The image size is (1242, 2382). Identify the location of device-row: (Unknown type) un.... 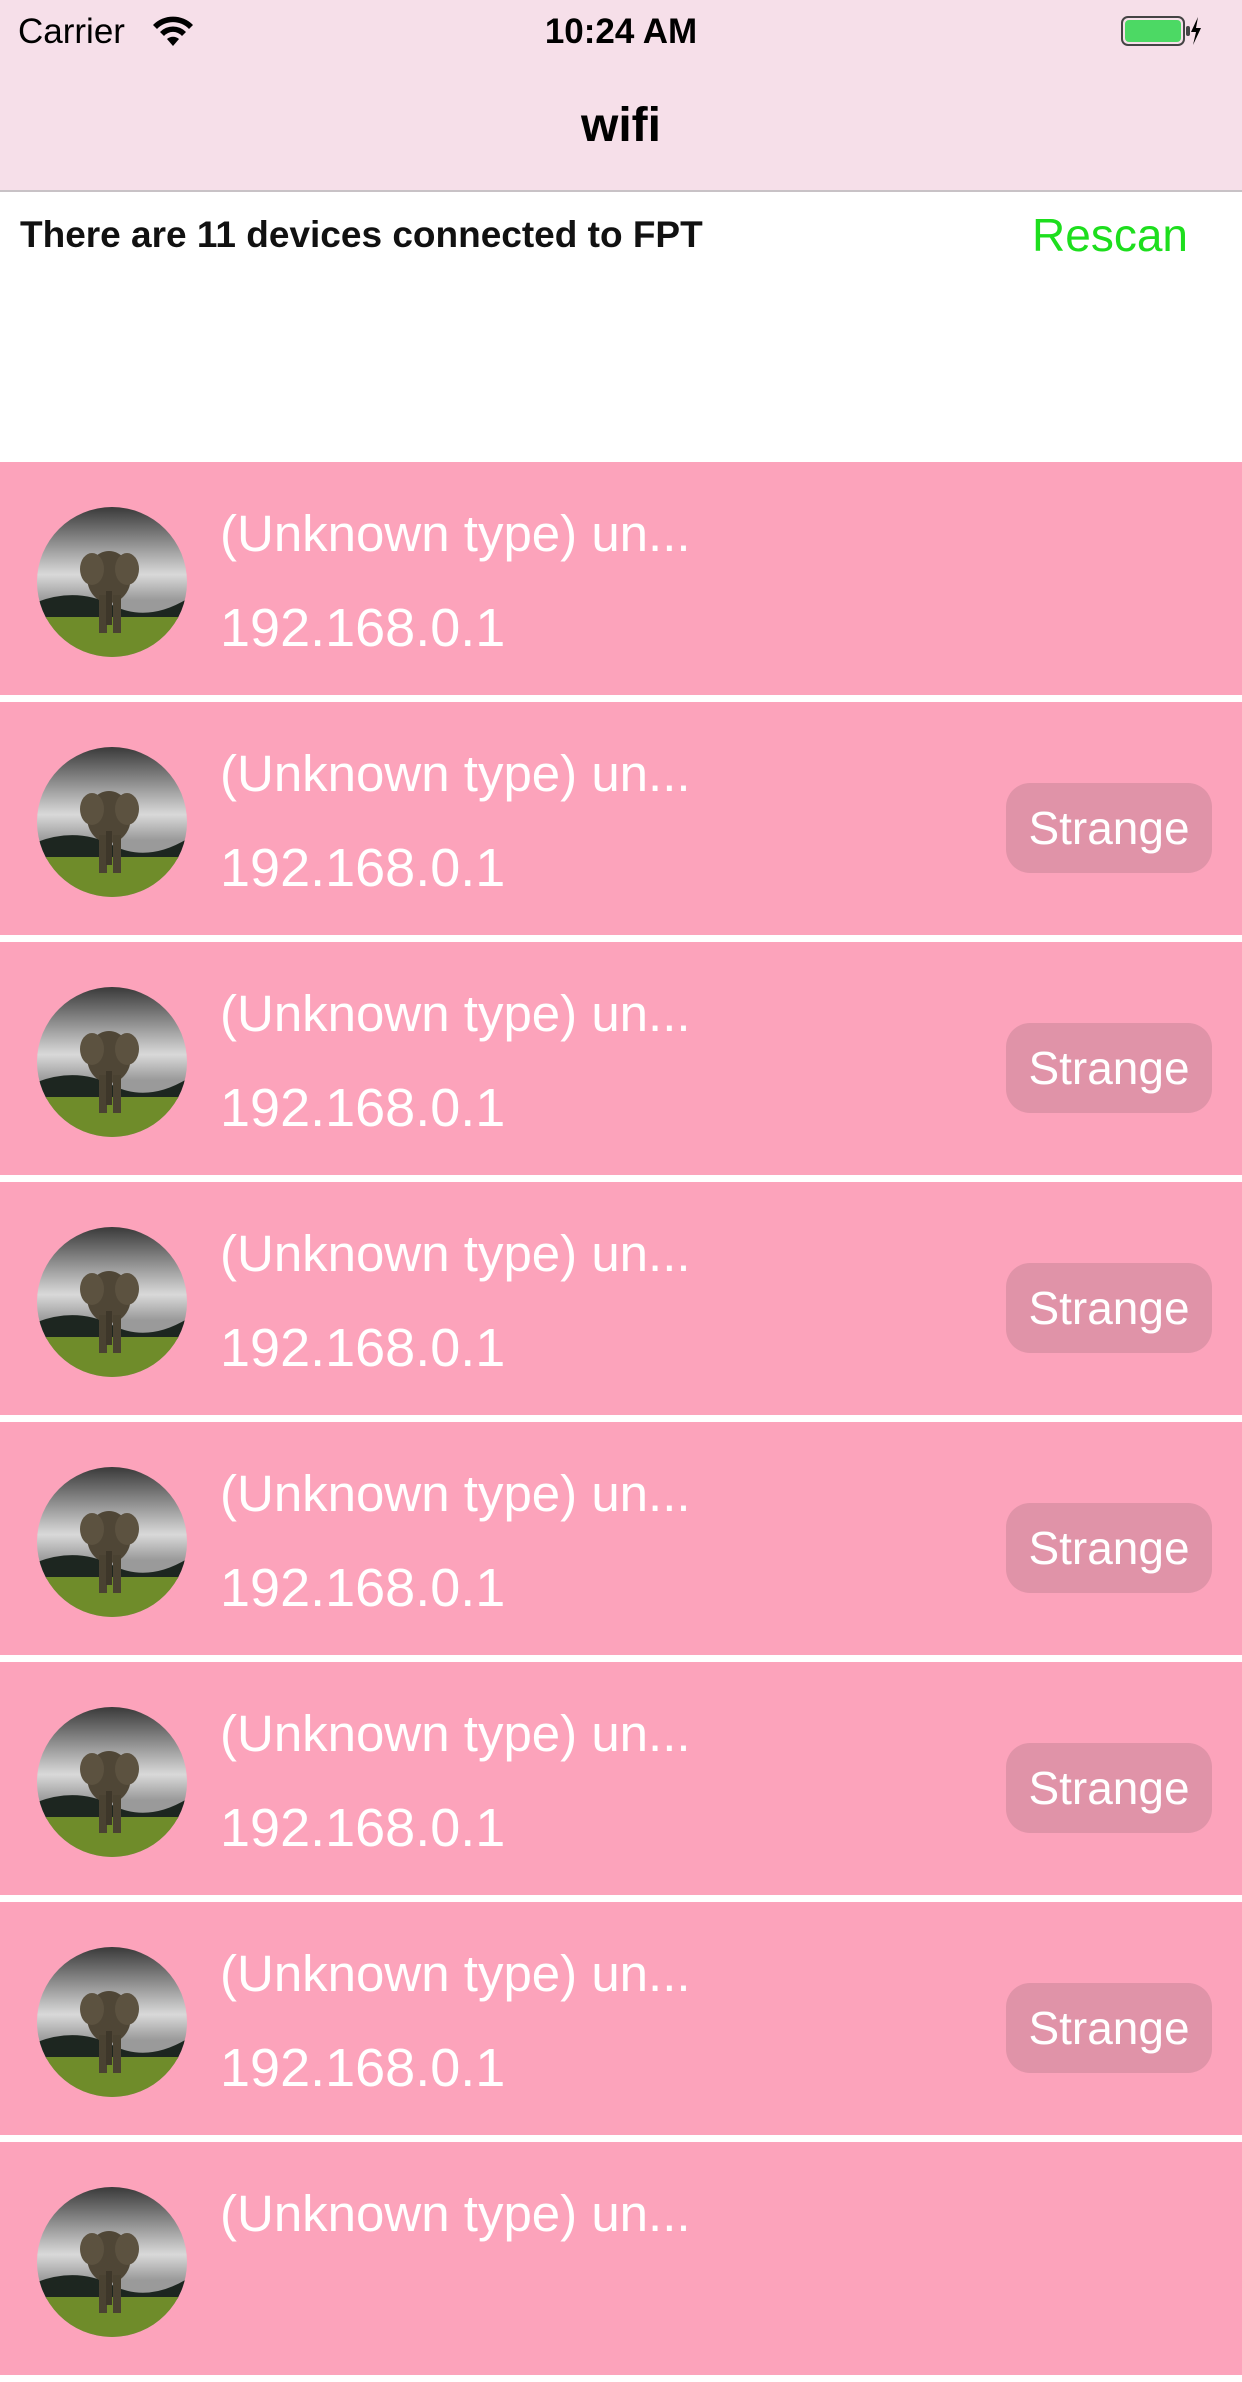
(621, 2262).